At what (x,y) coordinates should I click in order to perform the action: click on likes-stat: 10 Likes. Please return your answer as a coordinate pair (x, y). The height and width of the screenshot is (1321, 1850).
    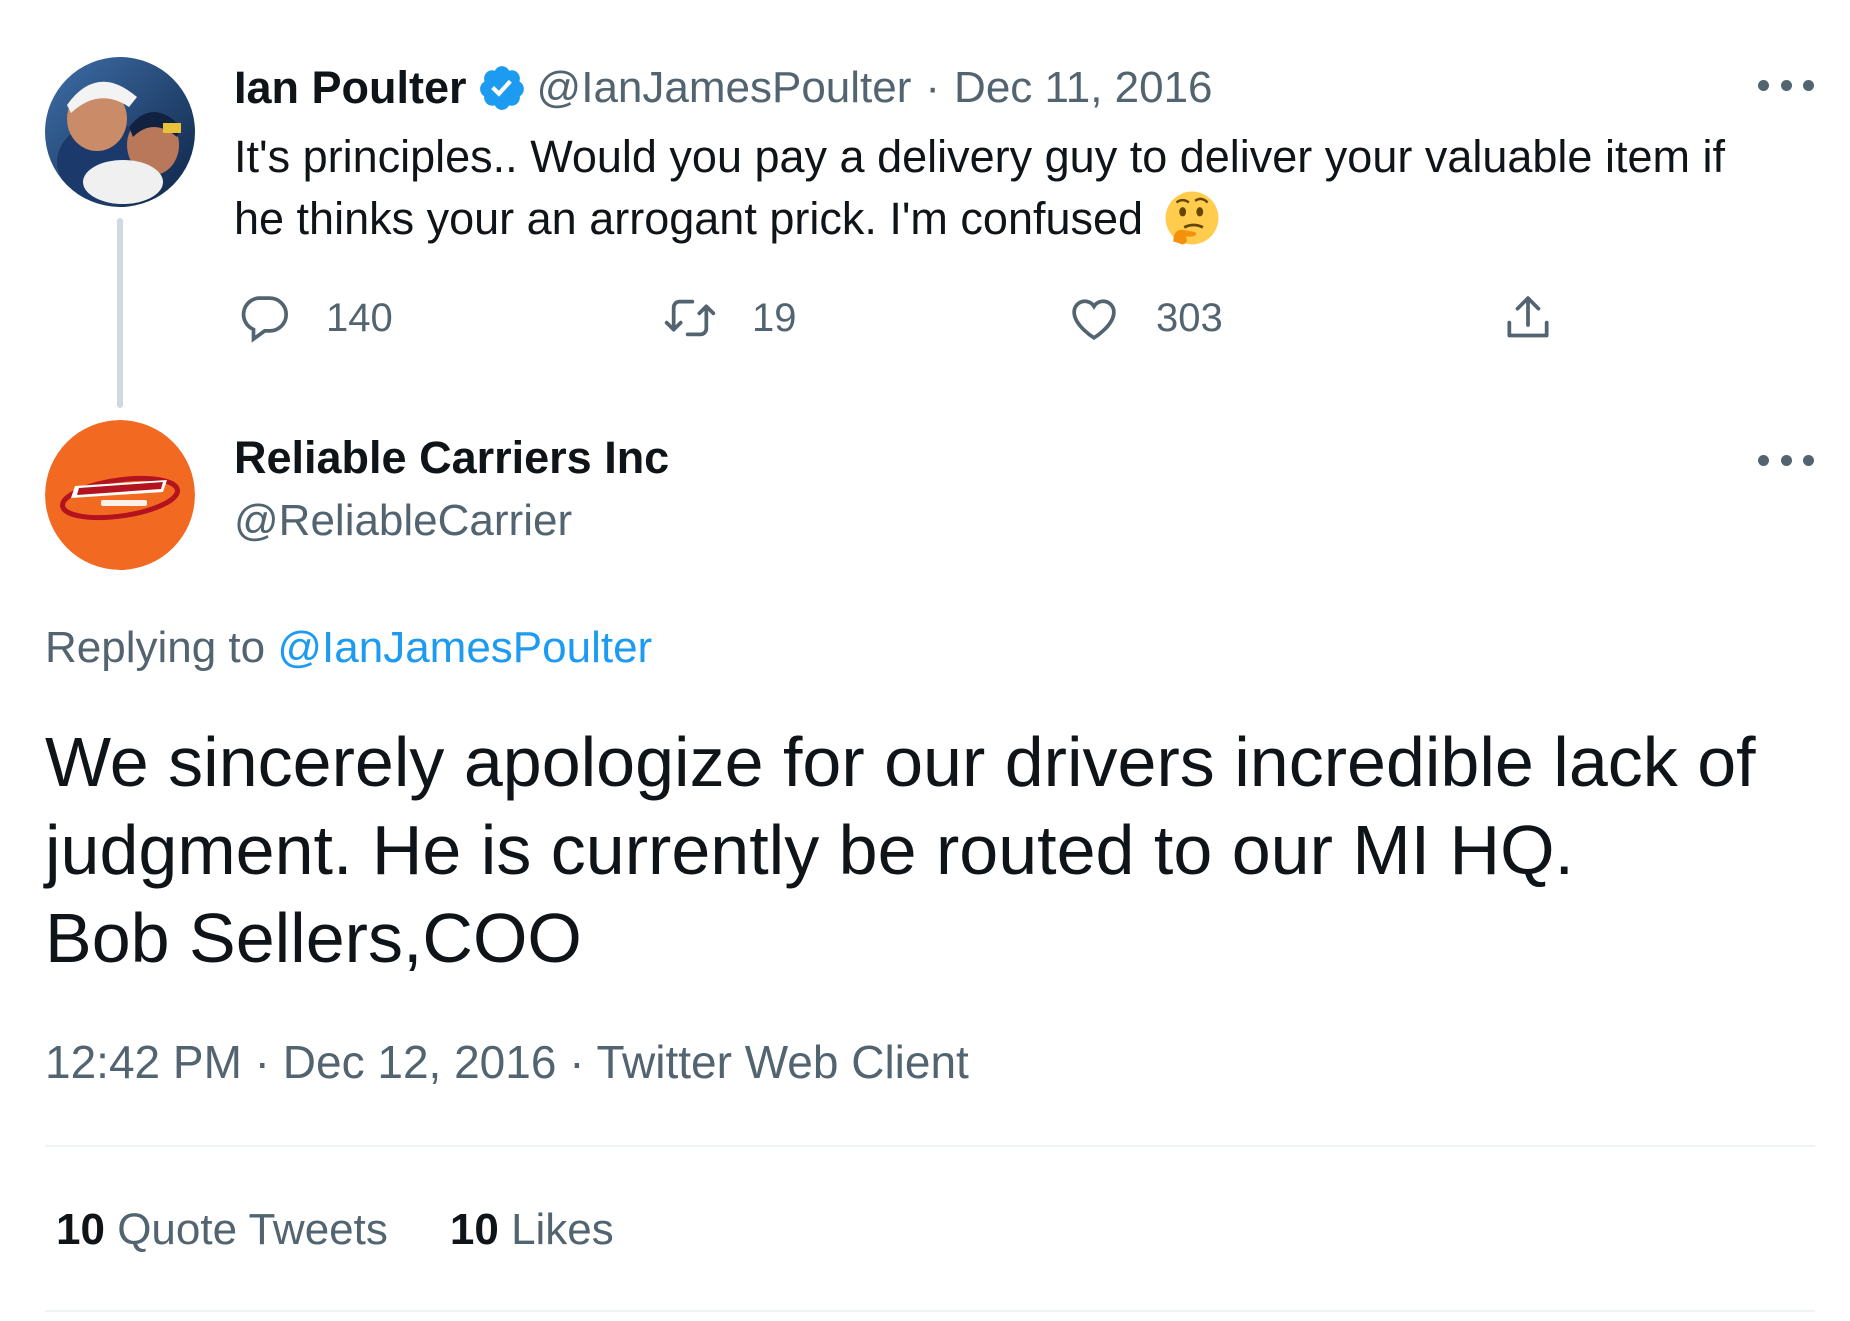
    Looking at the image, I should click on (532, 1230).